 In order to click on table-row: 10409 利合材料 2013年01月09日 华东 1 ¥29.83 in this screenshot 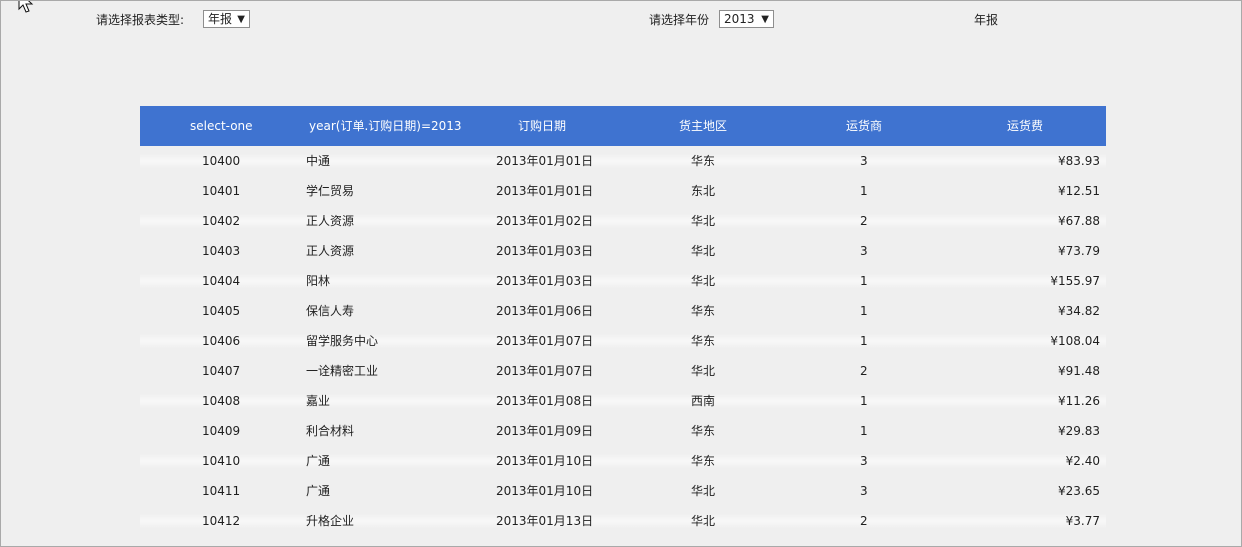, I will do `click(623, 431)`.